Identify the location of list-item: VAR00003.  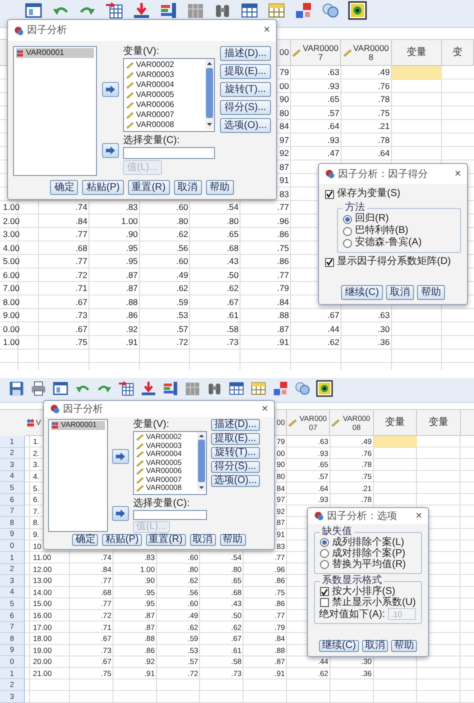
(164, 75).